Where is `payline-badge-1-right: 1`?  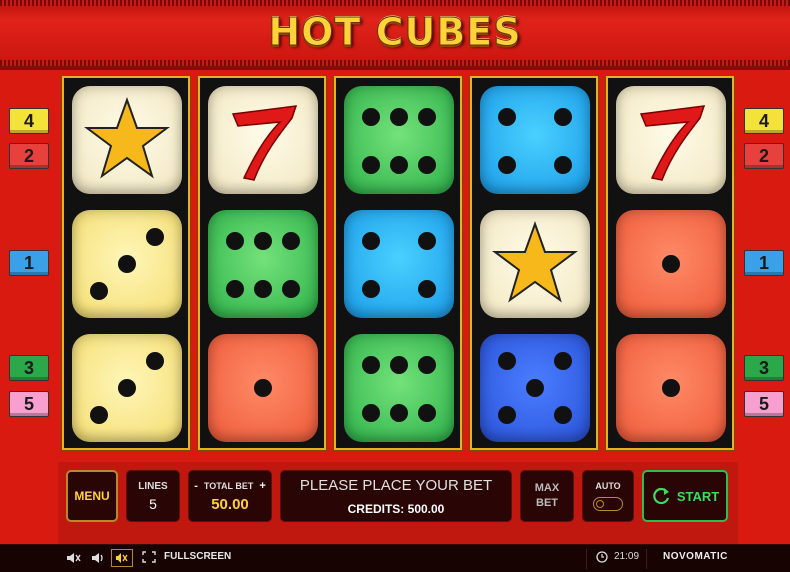
payline-badge-1-right: 1 is located at coordinates (764, 263).